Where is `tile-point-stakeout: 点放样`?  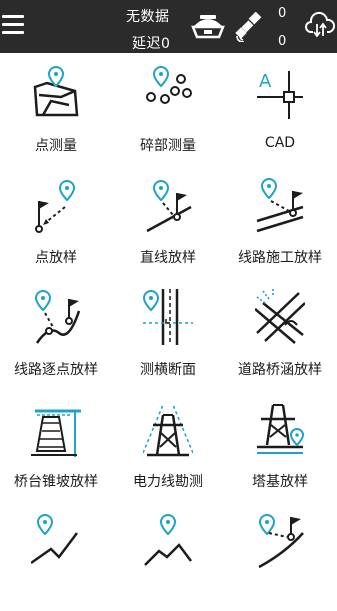
tile-point-stakeout: 点放样 is located at coordinates (56, 220).